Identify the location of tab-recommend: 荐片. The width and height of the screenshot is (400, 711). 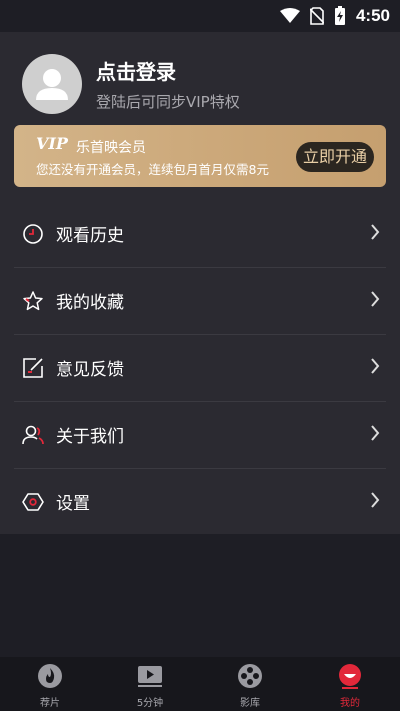
(50, 684).